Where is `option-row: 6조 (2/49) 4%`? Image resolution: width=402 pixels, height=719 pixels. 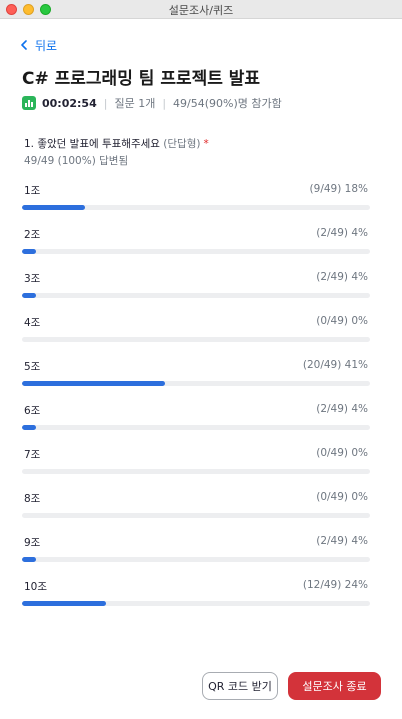
option-row: 6조 (2/49) 4% is located at coordinates (196, 418).